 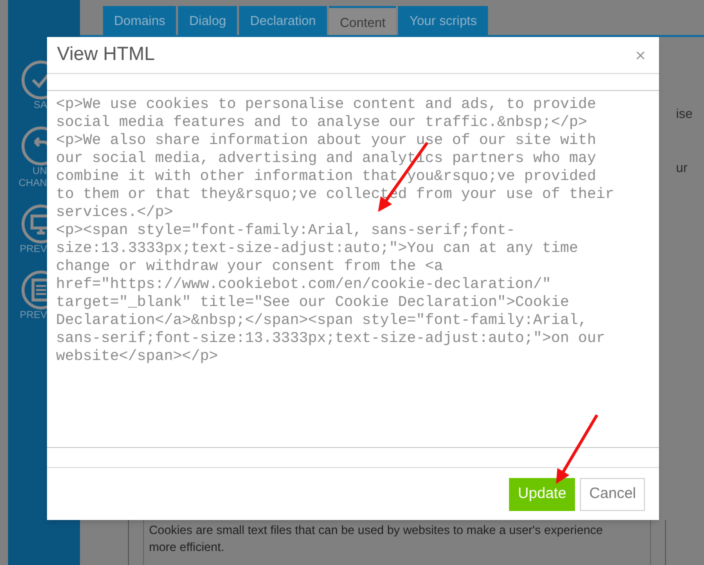 What do you see at coordinates (32, 184) in the screenshot?
I see `sidebar-label: CHAN` at bounding box center [32, 184].